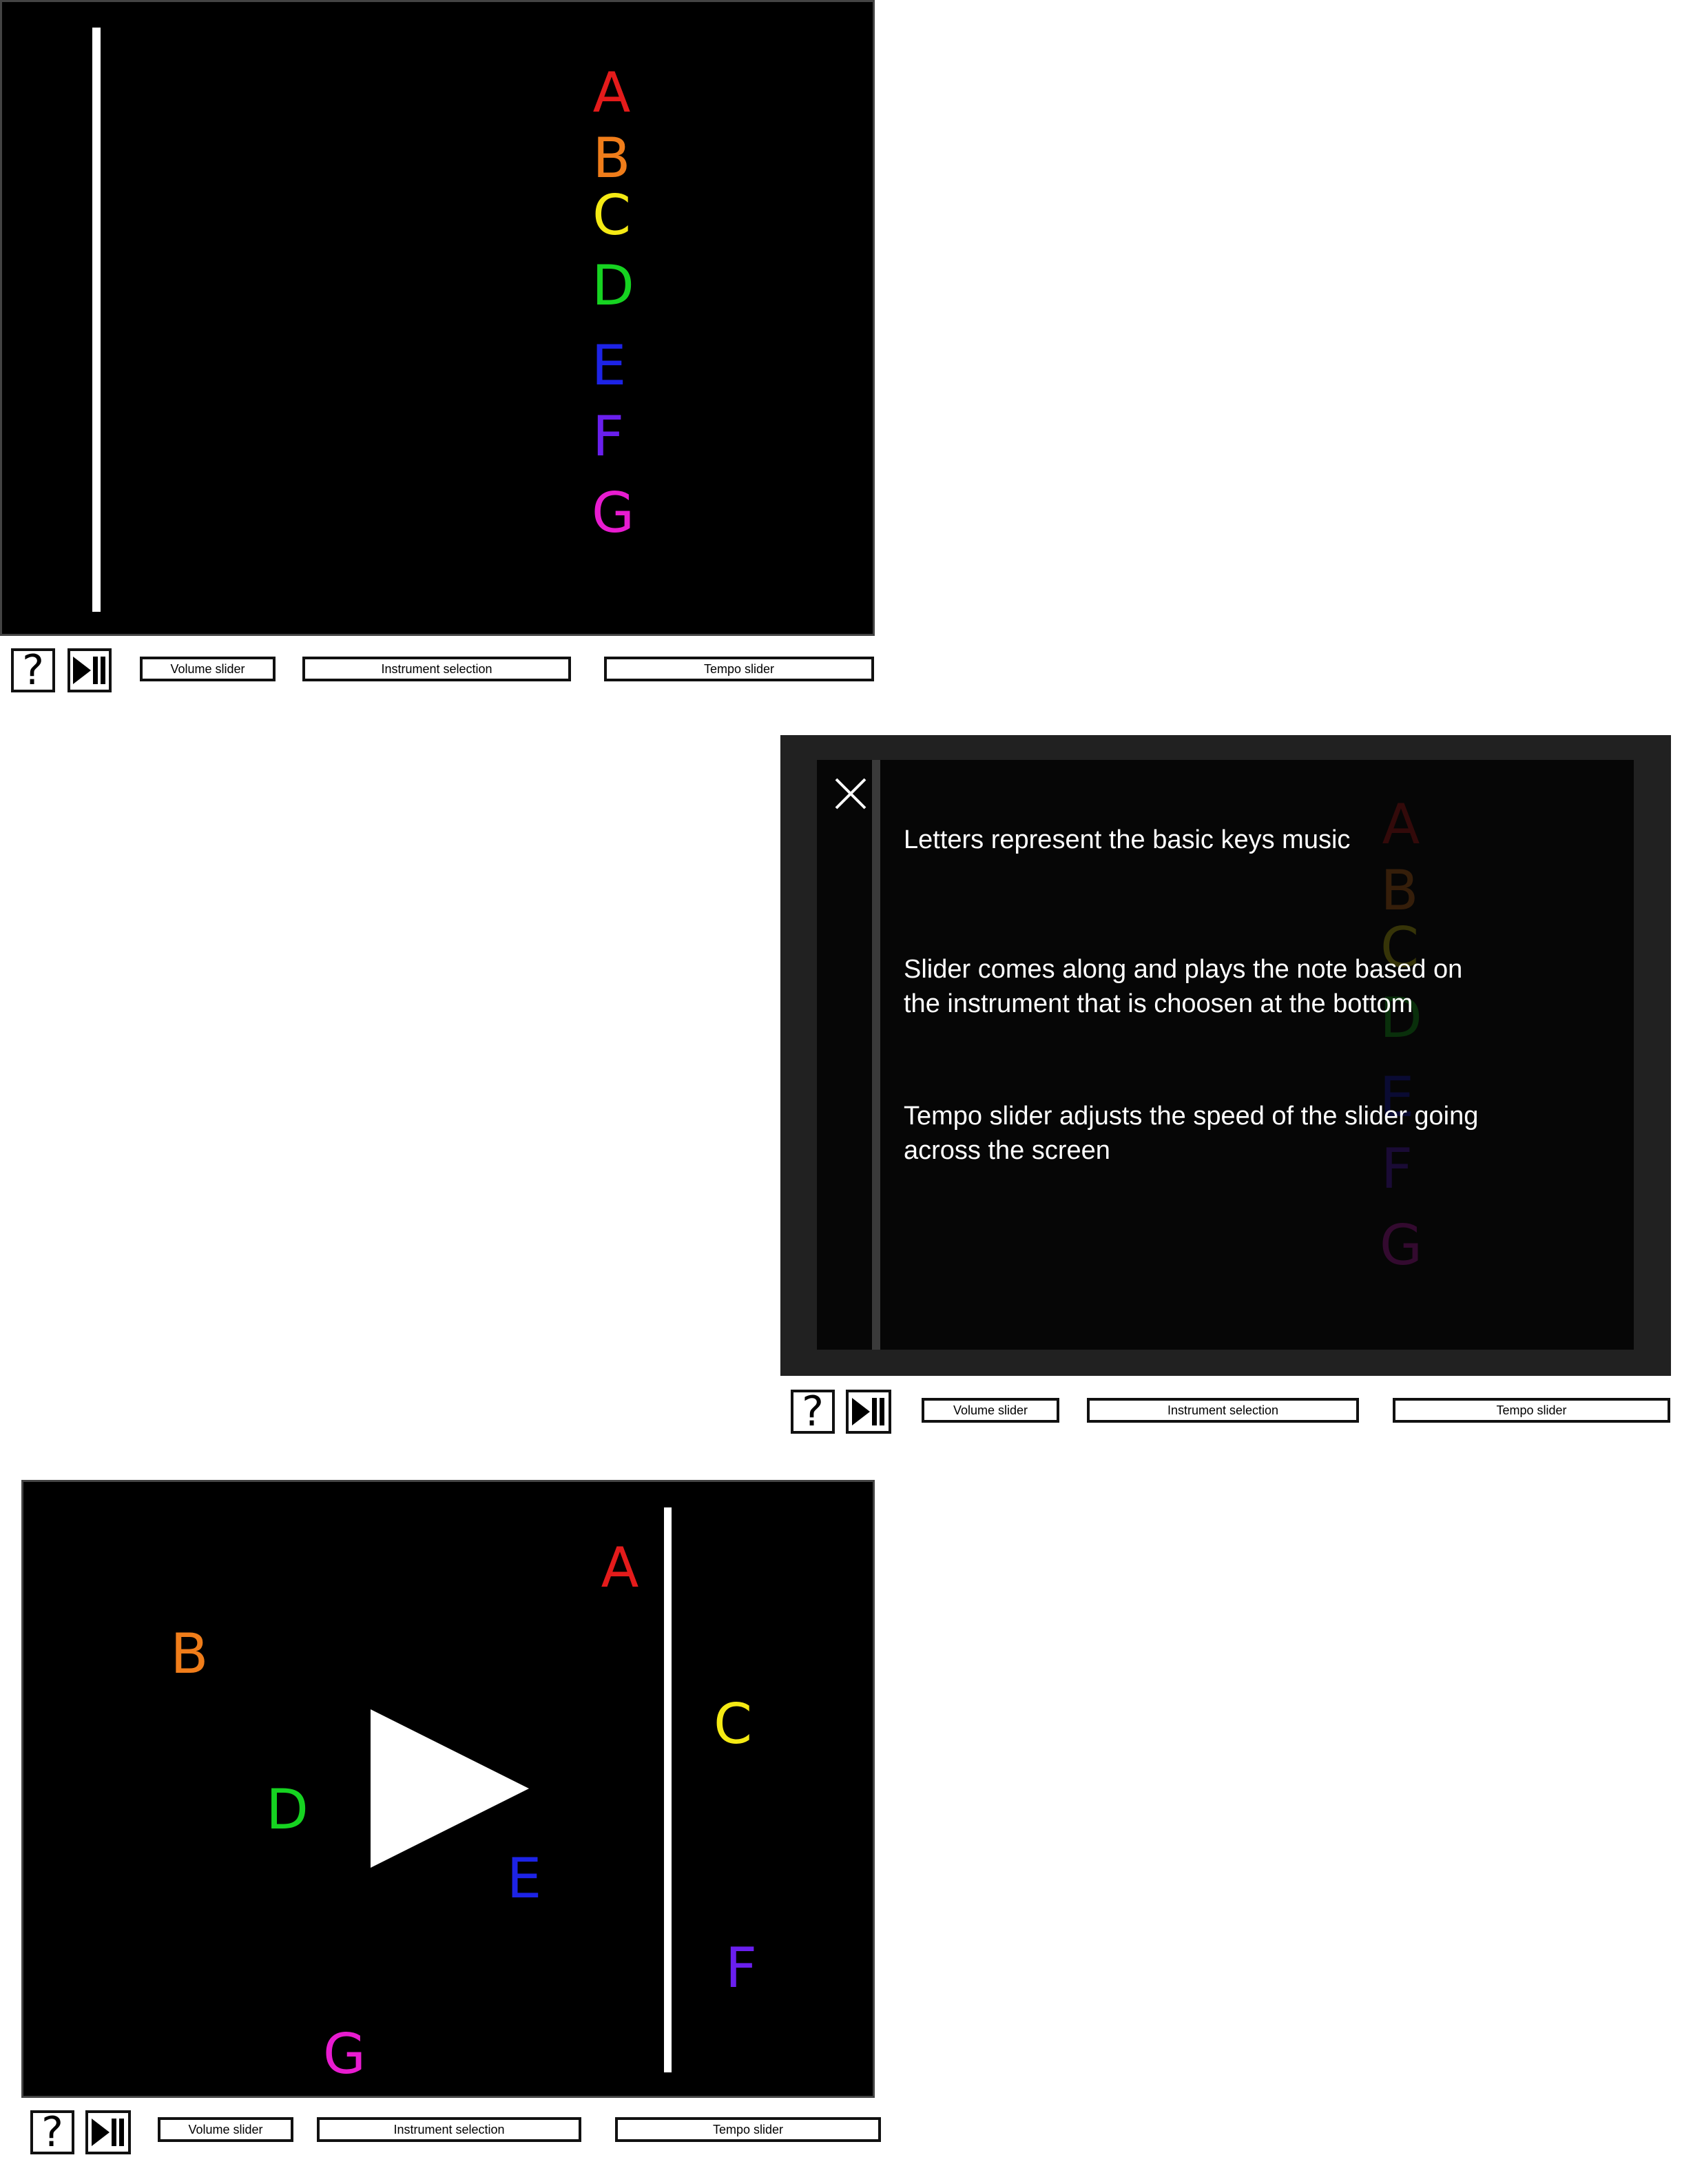 This screenshot has height=2184, width=1682. I want to click on play-icon, so click(450, 1788).